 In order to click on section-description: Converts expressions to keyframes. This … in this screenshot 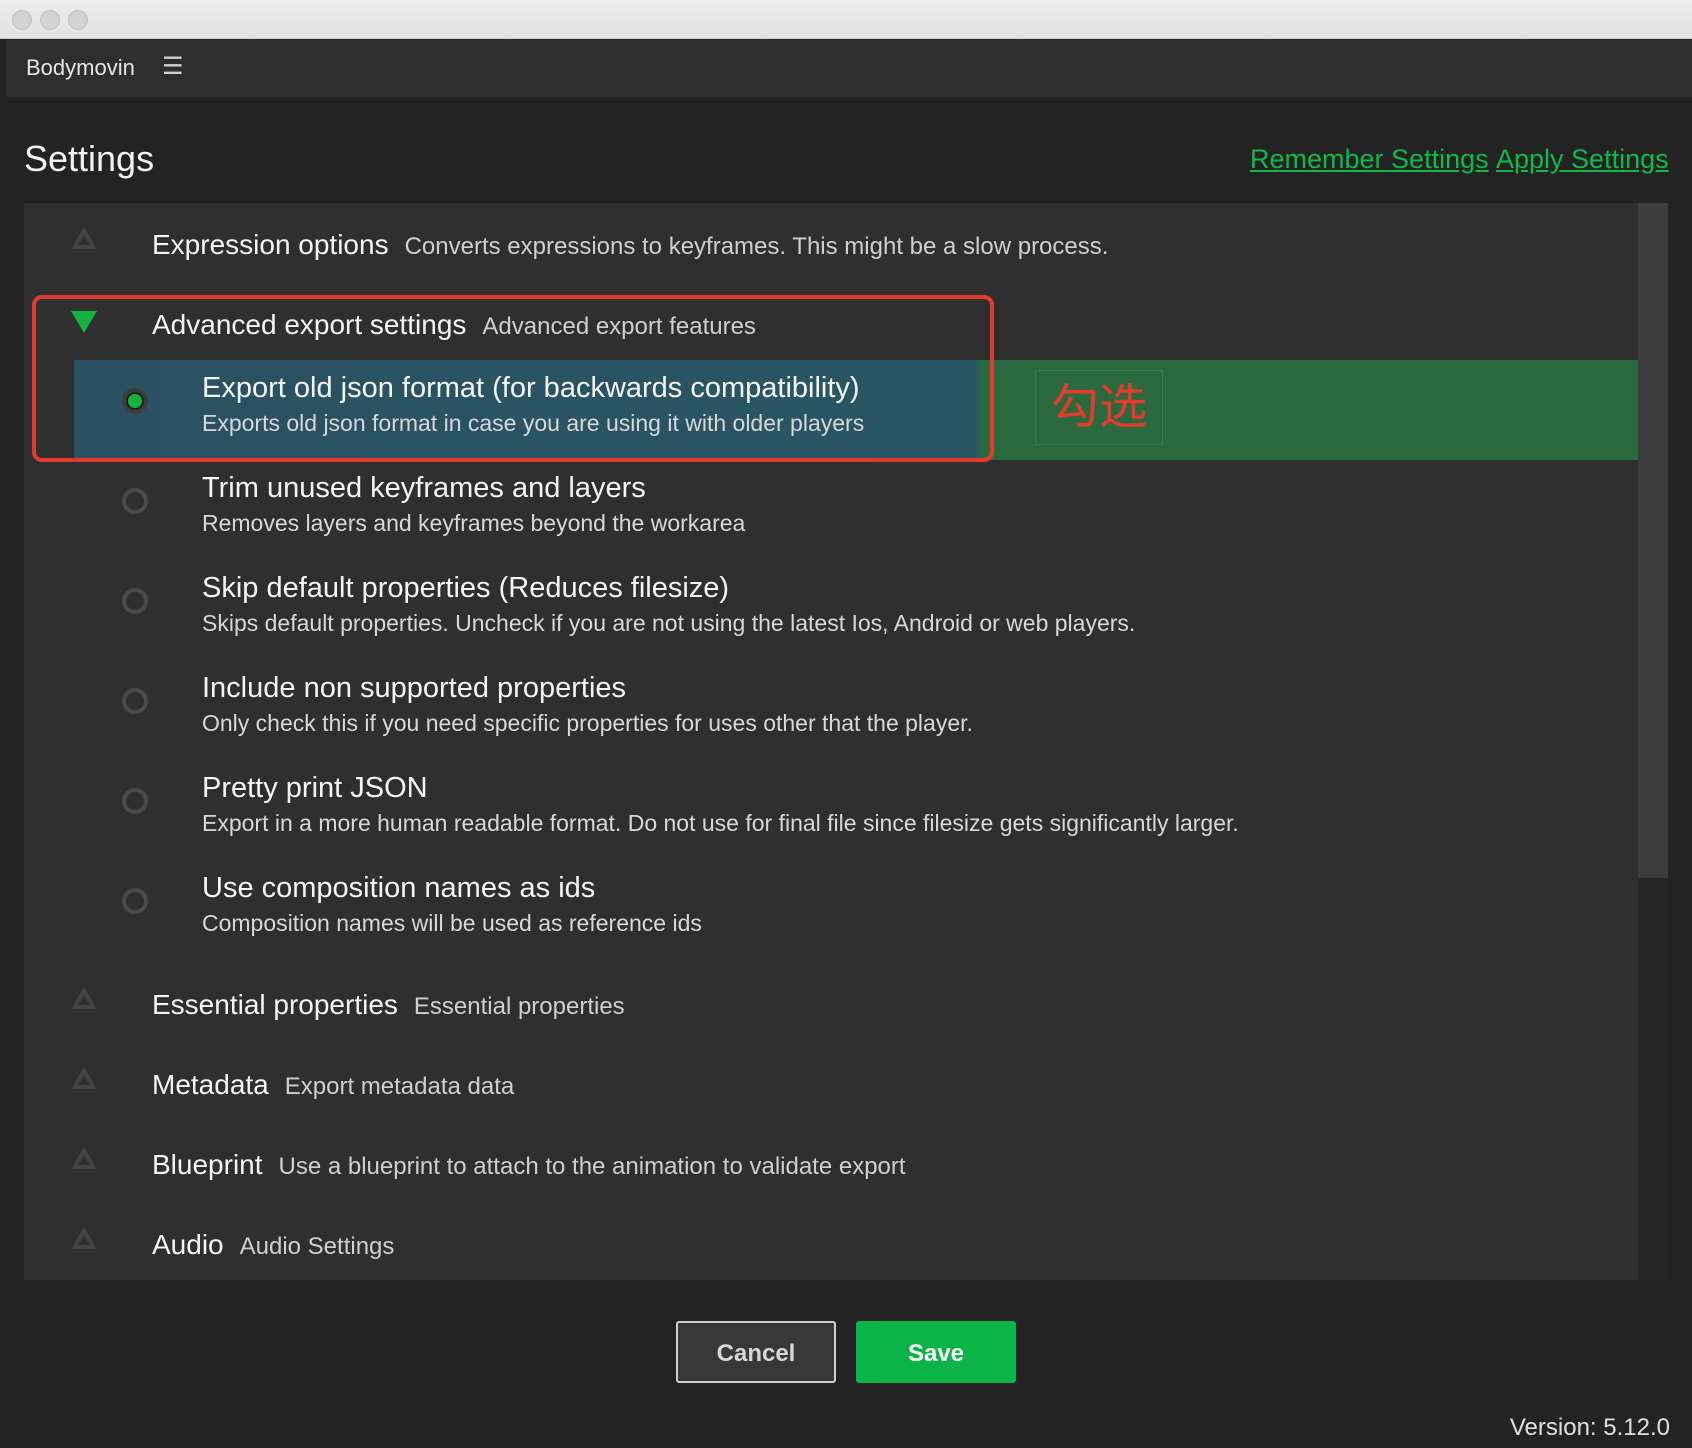, I will do `click(756, 246)`.